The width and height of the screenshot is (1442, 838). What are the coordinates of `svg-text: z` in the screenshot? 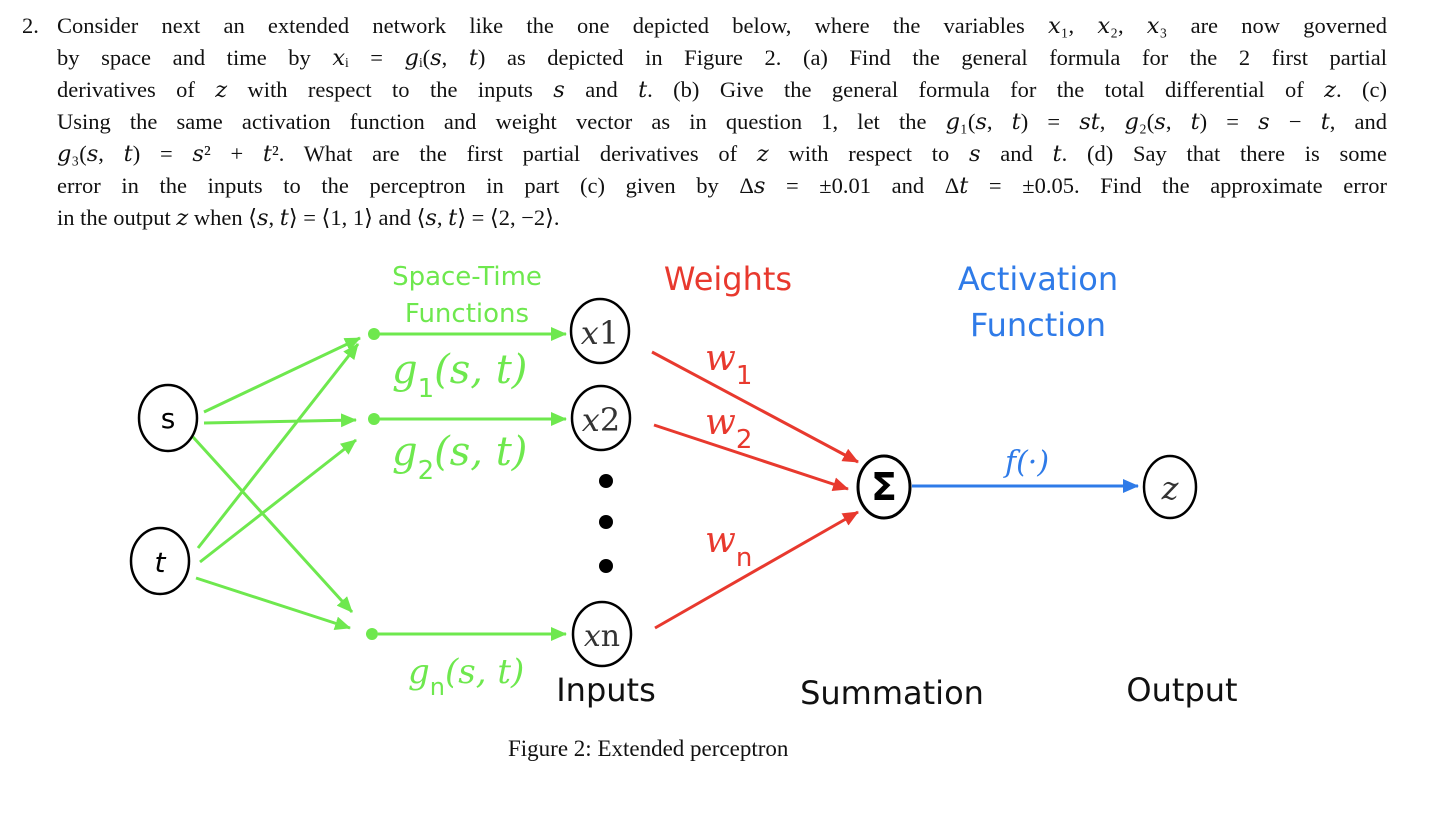 It's located at (1170, 488).